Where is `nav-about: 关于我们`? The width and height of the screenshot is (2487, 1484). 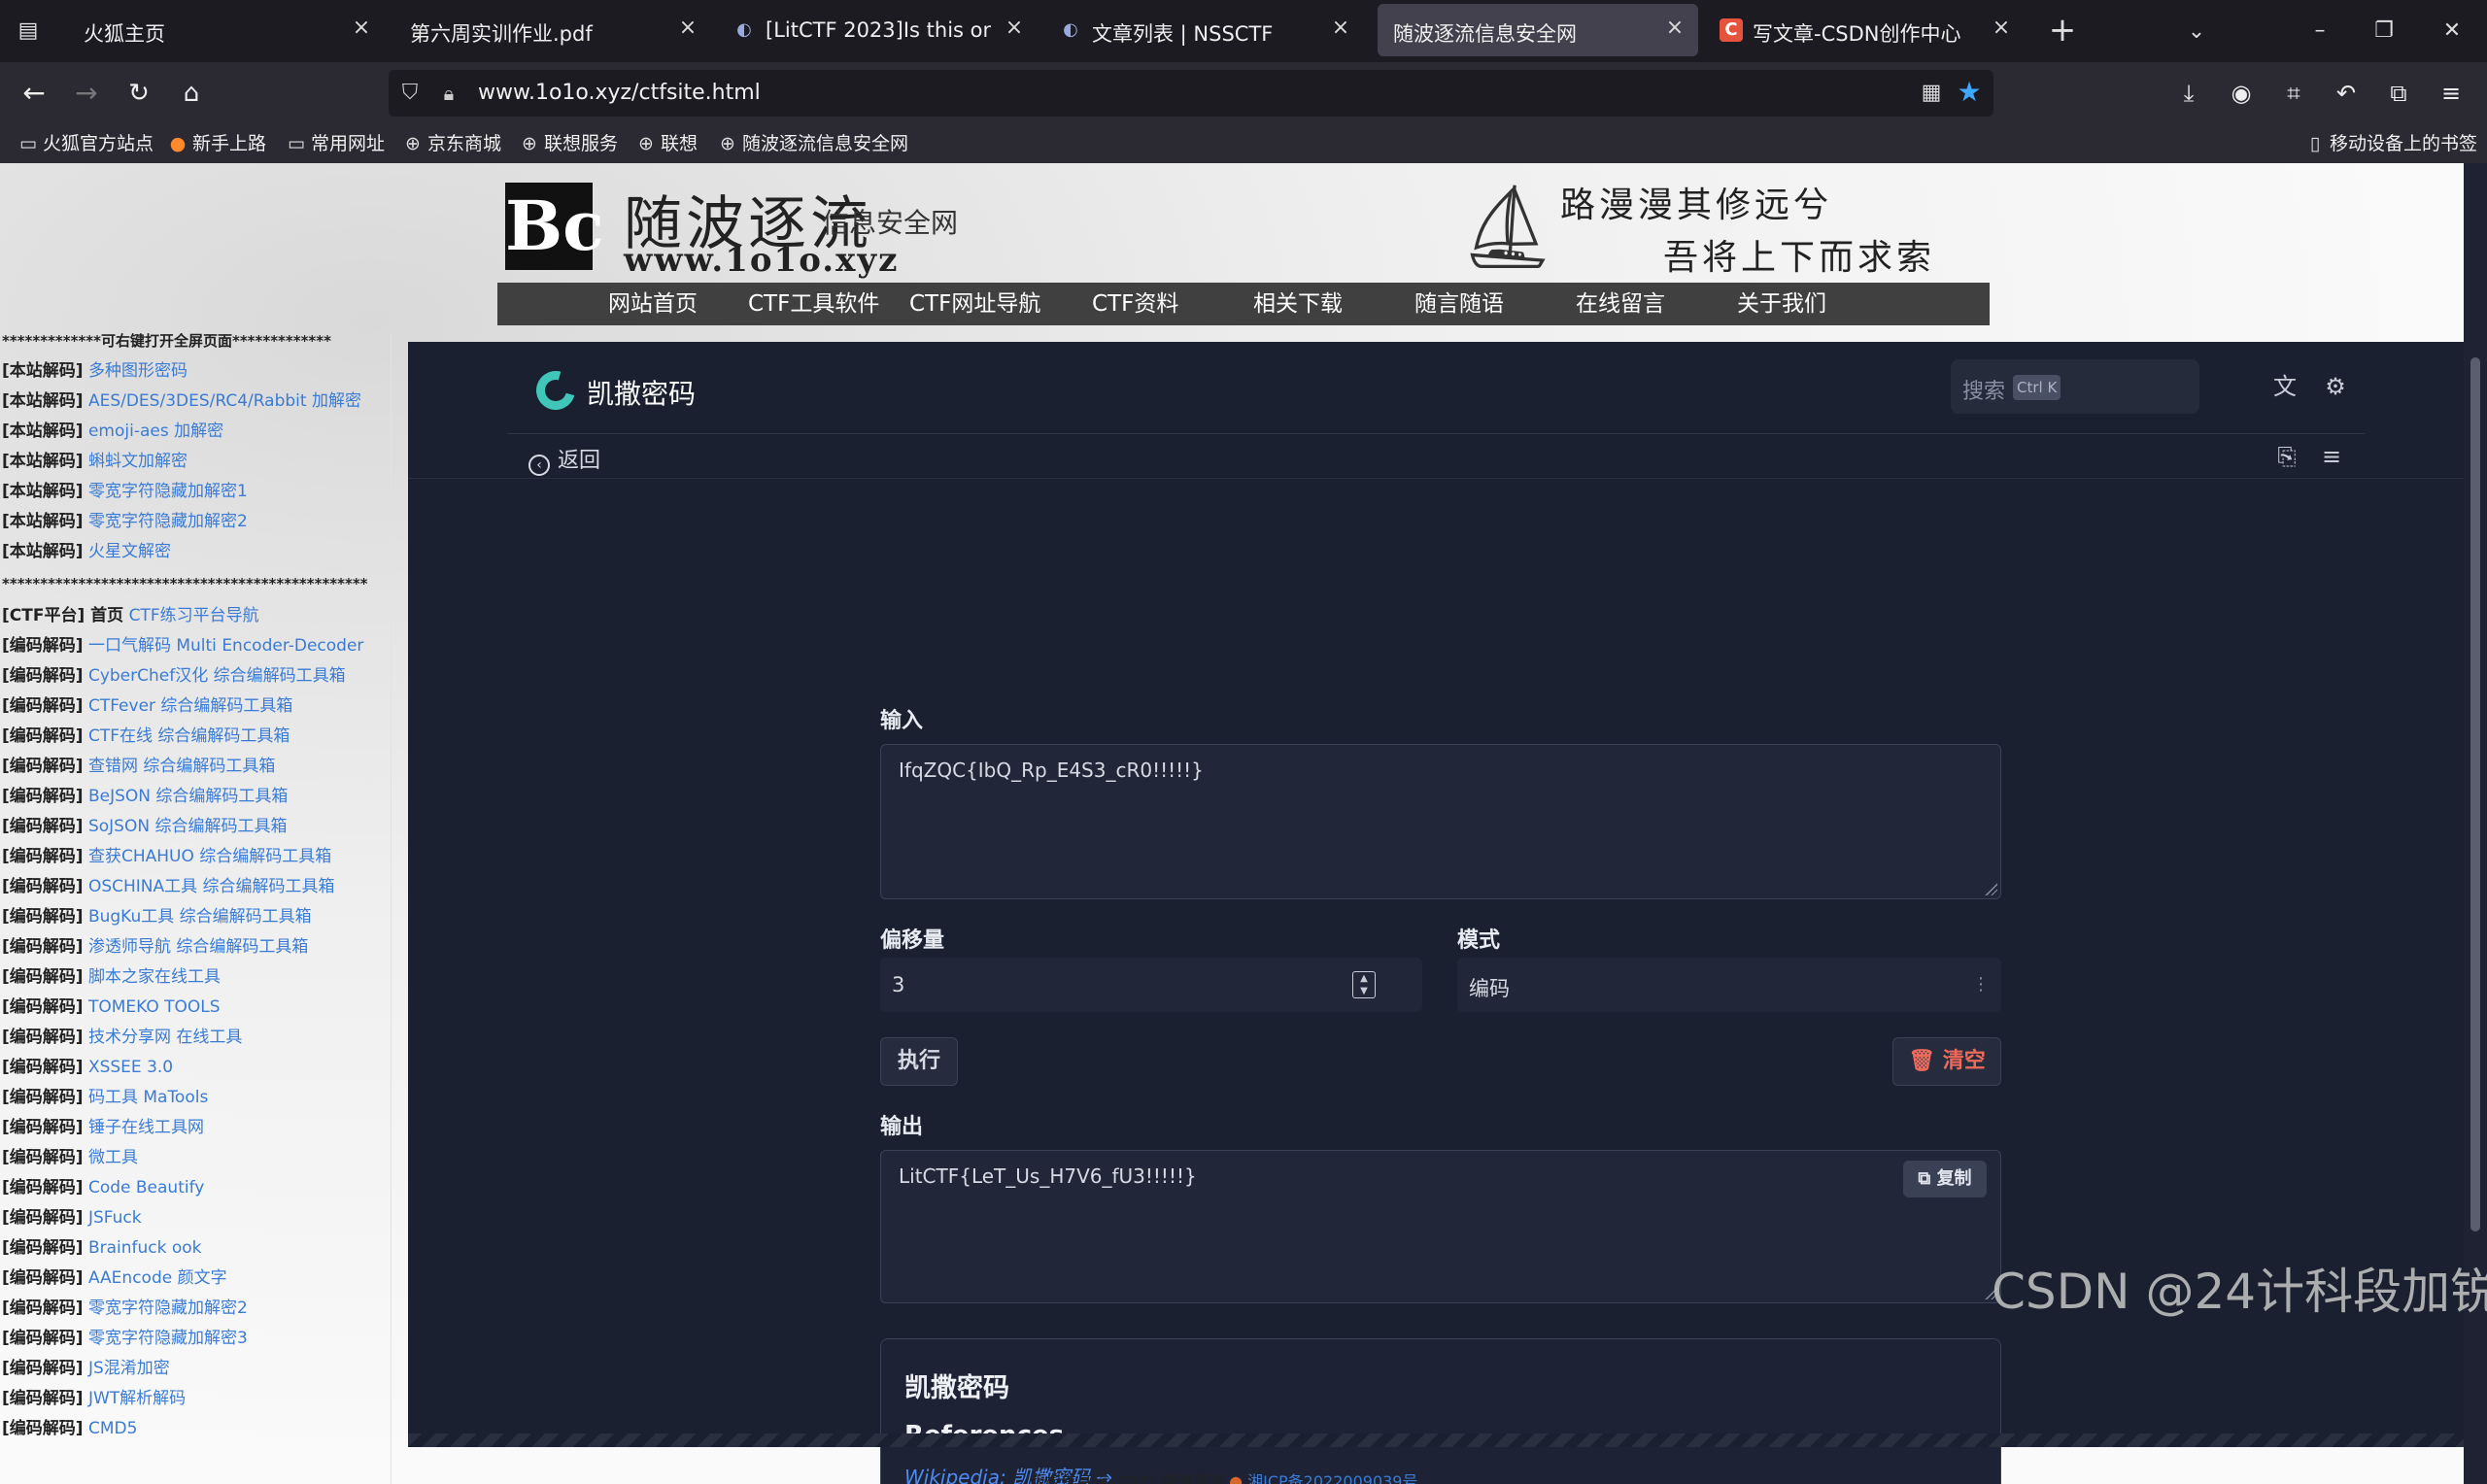
nav-about: 关于我们 is located at coordinates (1781, 304).